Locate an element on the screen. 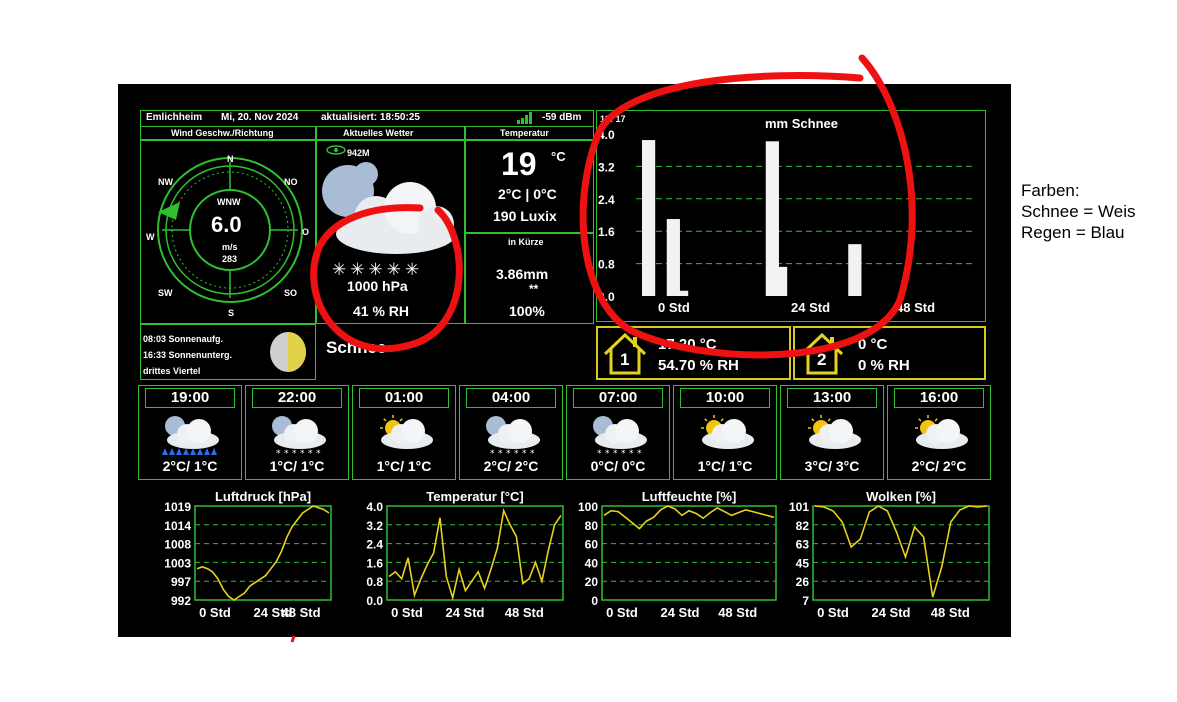  note-title: Farben: is located at coordinates (1050, 190).